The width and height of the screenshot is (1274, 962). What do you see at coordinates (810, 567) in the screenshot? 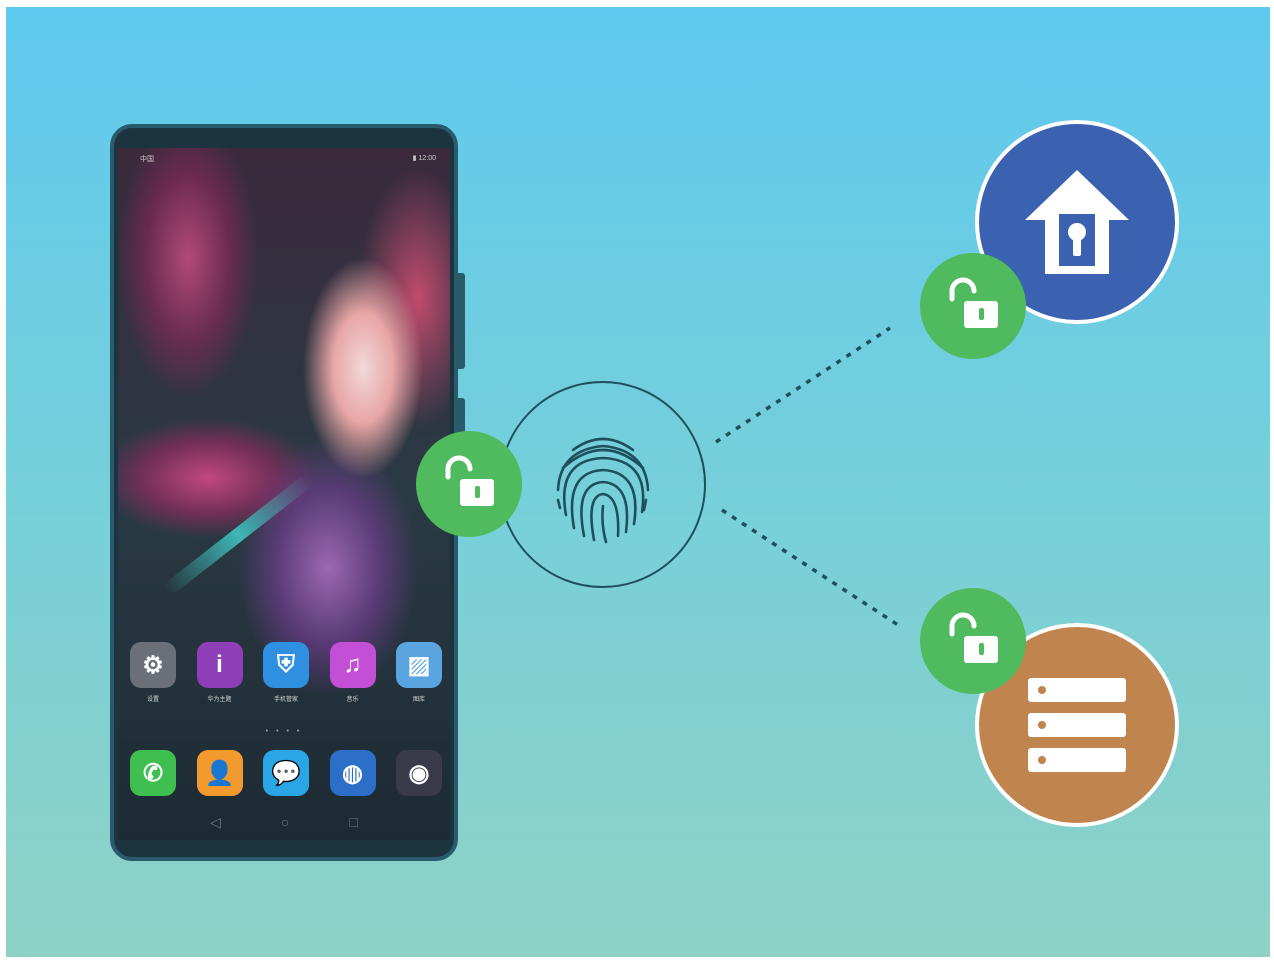
I see `connector-to-vault` at bounding box center [810, 567].